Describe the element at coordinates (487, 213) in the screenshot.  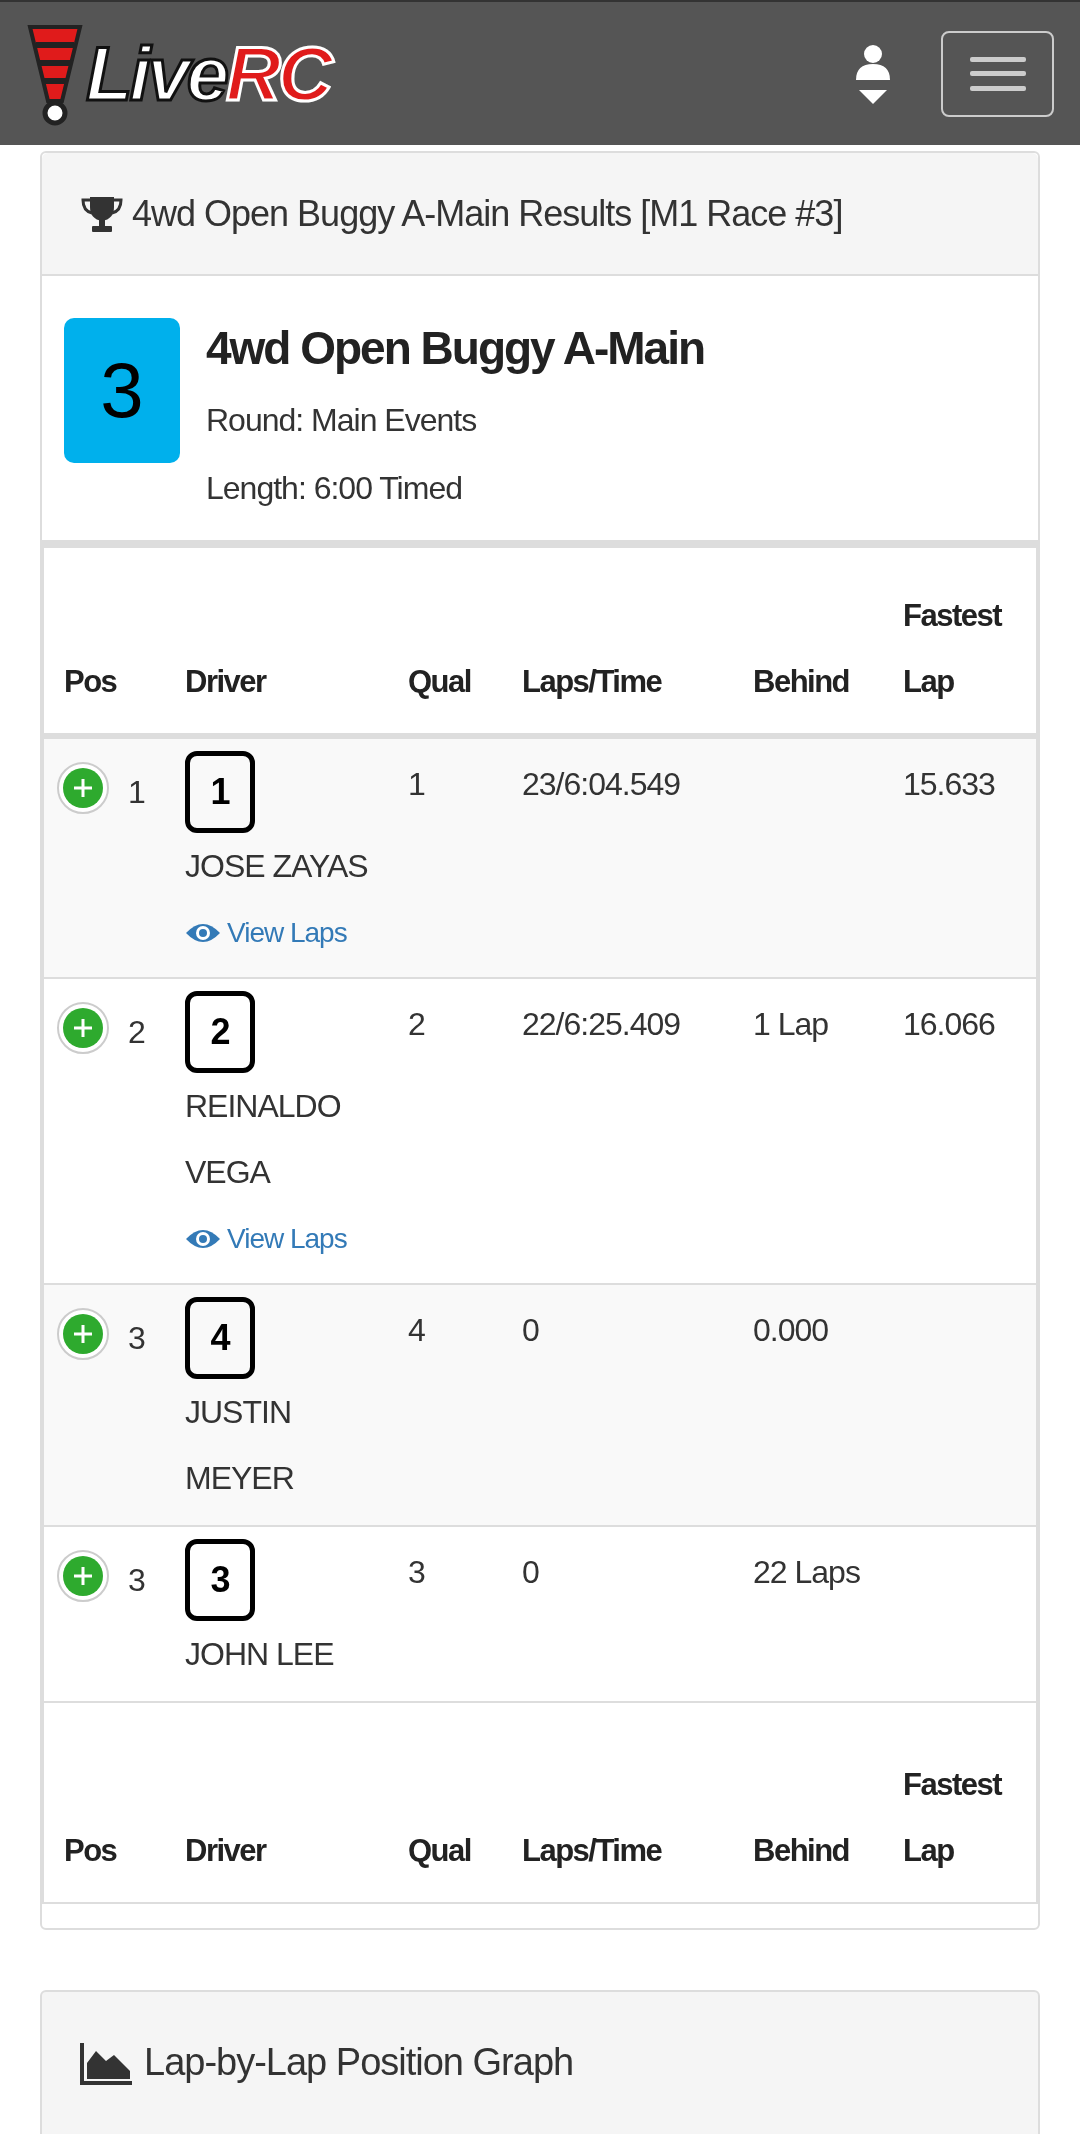
I see `card-title: 4wd Open Buggy A-Main Results [M1 Race #3]` at that location.